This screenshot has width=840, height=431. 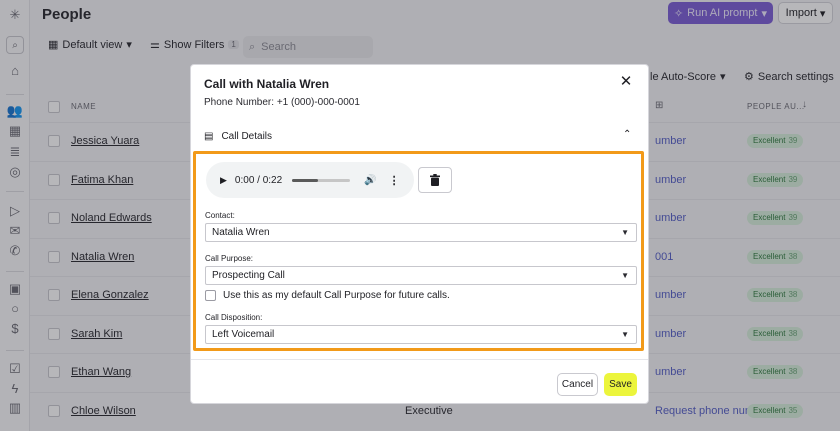 I want to click on trash-icon, so click(x=435, y=180).